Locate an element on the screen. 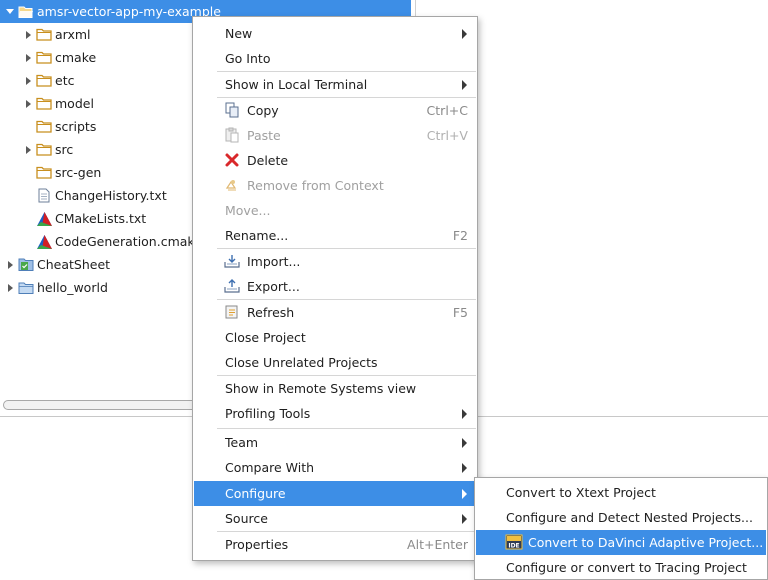  tree-item-label: CheatSheet is located at coordinates (74, 264).